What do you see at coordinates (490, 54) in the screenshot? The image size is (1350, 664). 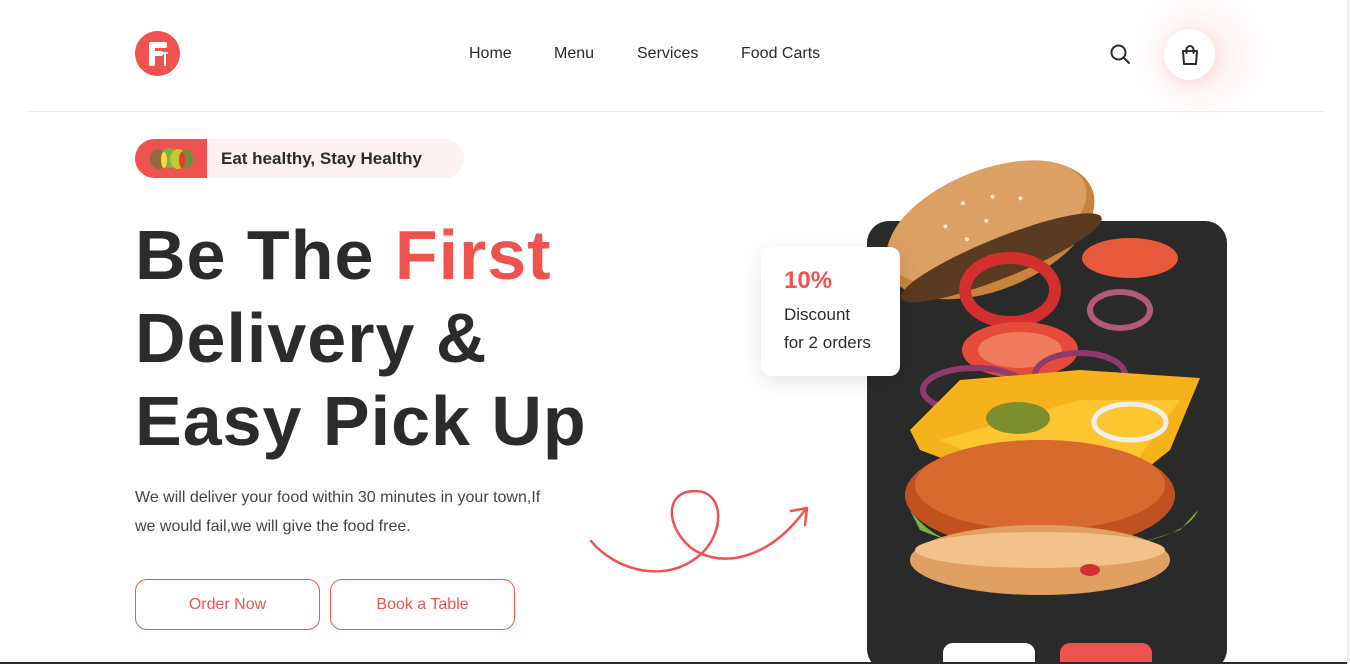 I see `nav-home: Home` at bounding box center [490, 54].